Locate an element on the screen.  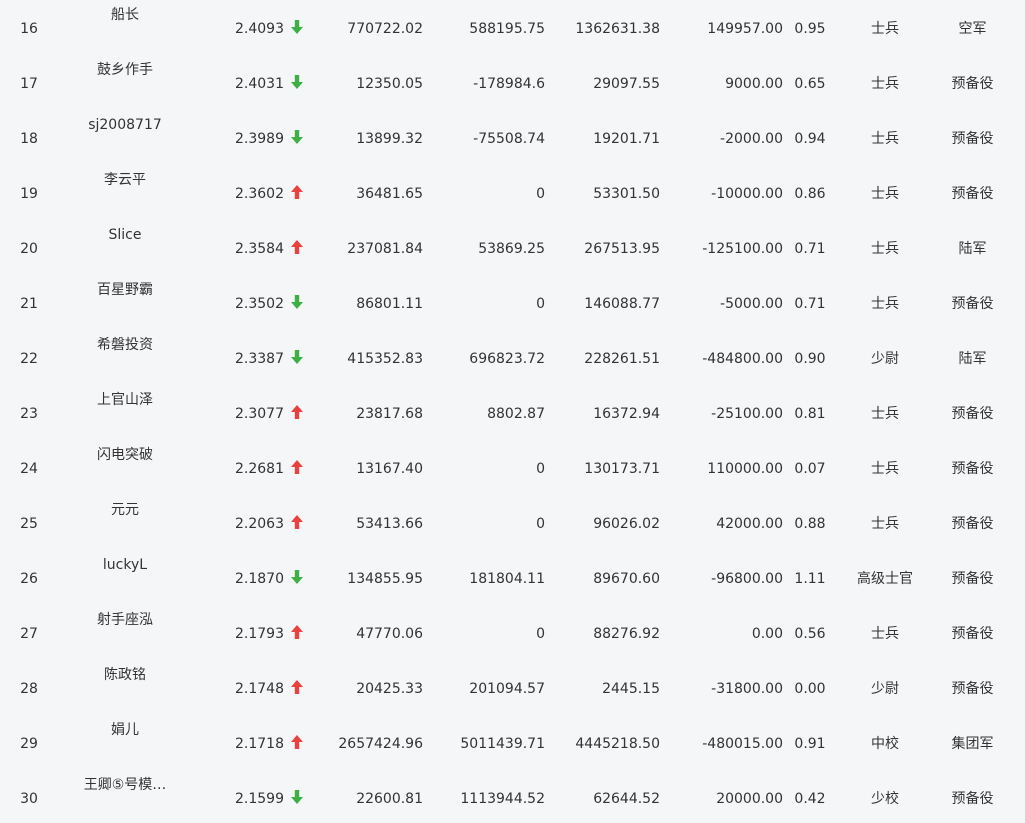
user-name: 船长 is located at coordinates (125, 15).